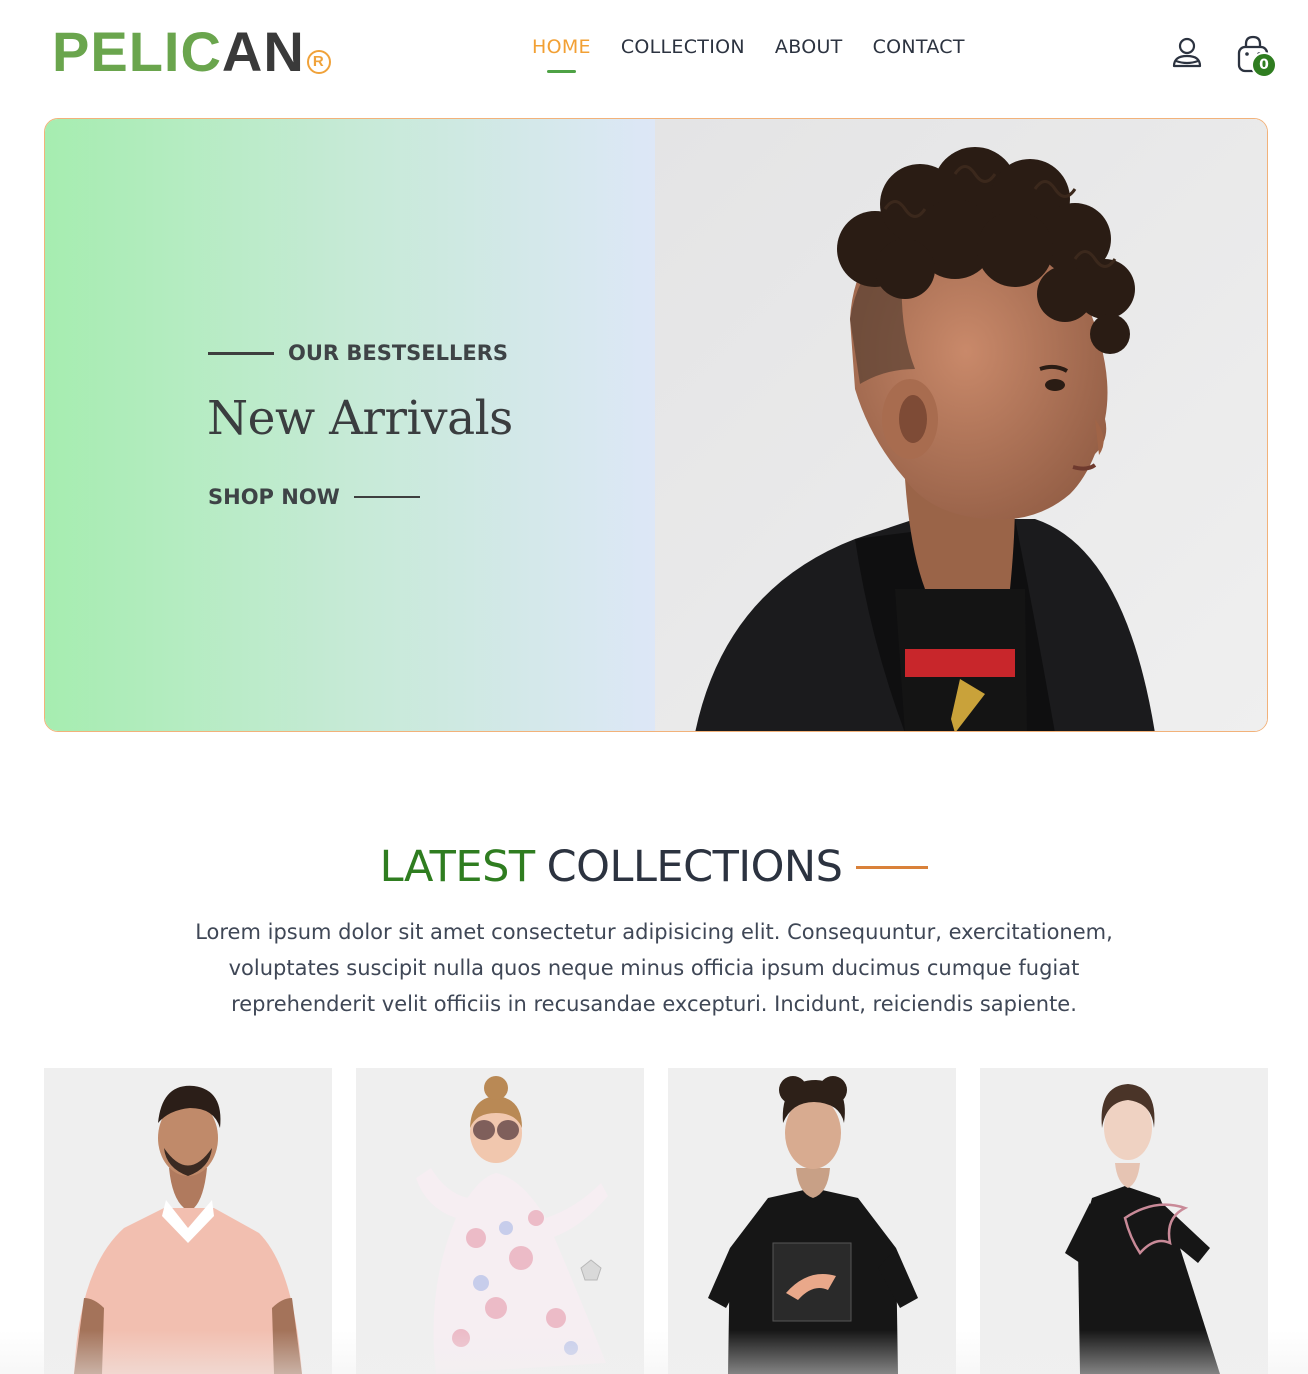 The image size is (1308, 1374). I want to click on nav-contact: CONTACT, so click(919, 56).